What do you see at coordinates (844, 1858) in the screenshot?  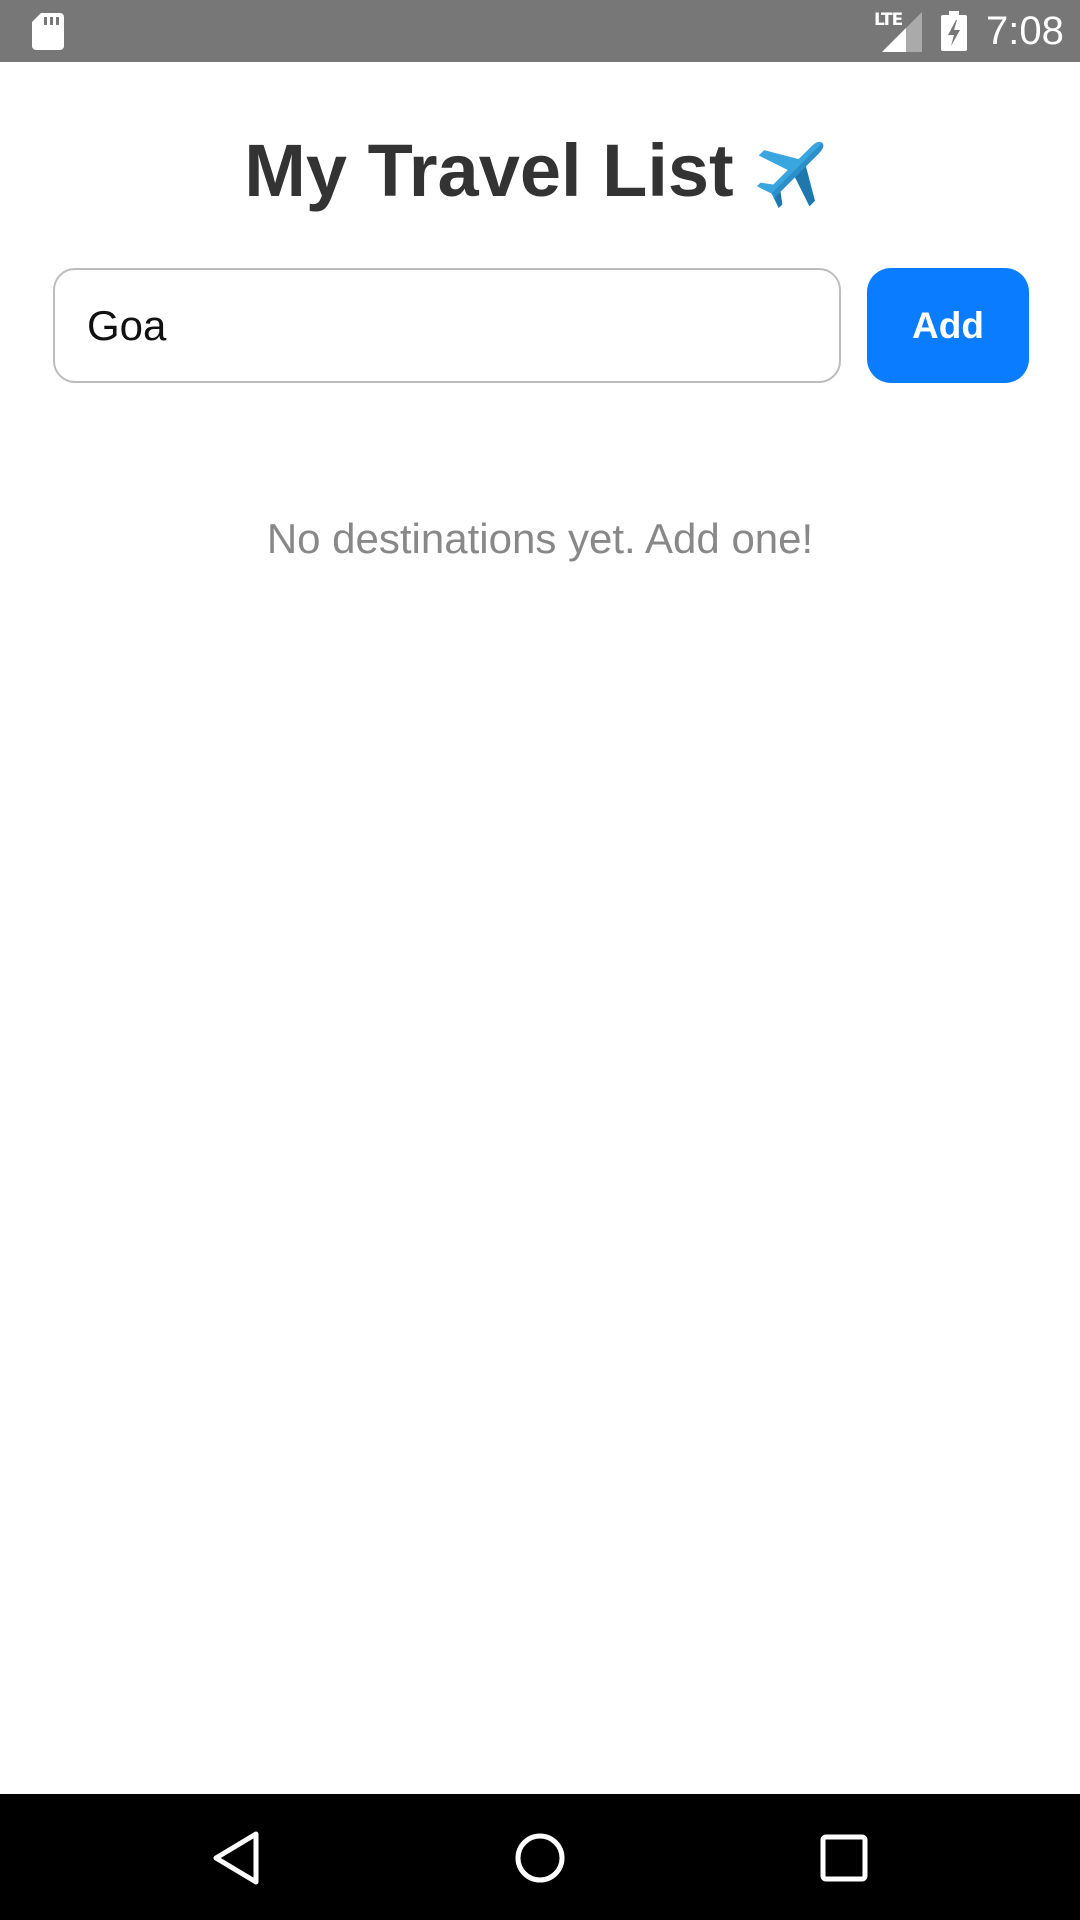 I see `recents-icon` at bounding box center [844, 1858].